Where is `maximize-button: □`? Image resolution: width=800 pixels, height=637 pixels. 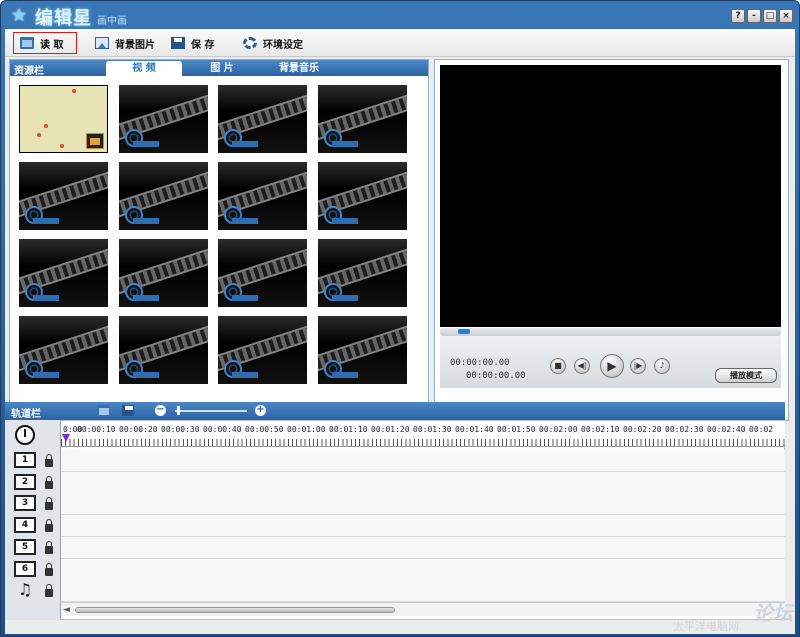
maximize-button: □ is located at coordinates (770, 16).